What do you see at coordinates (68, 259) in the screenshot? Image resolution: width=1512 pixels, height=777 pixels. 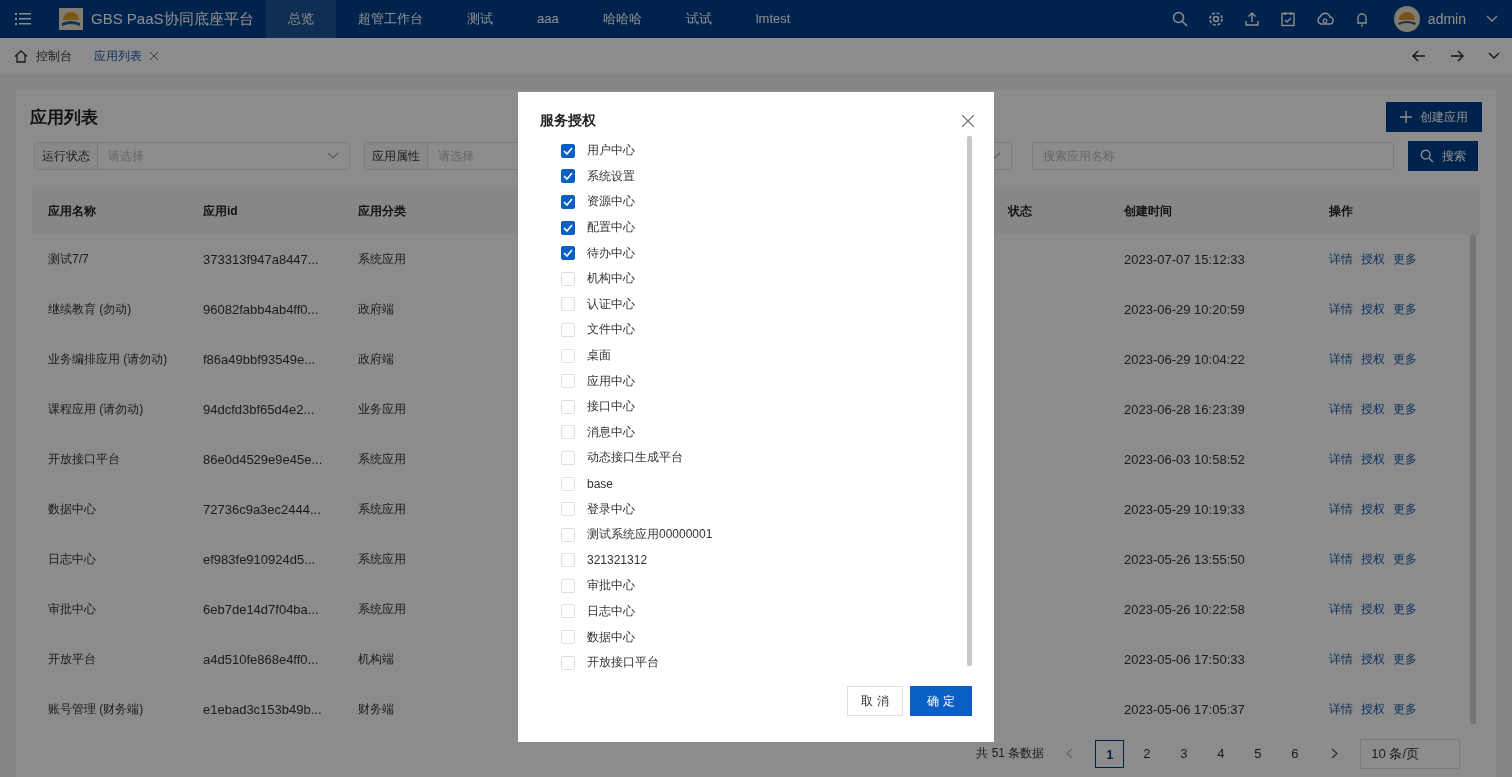 I see `table-cell-text: 测试7/7` at bounding box center [68, 259].